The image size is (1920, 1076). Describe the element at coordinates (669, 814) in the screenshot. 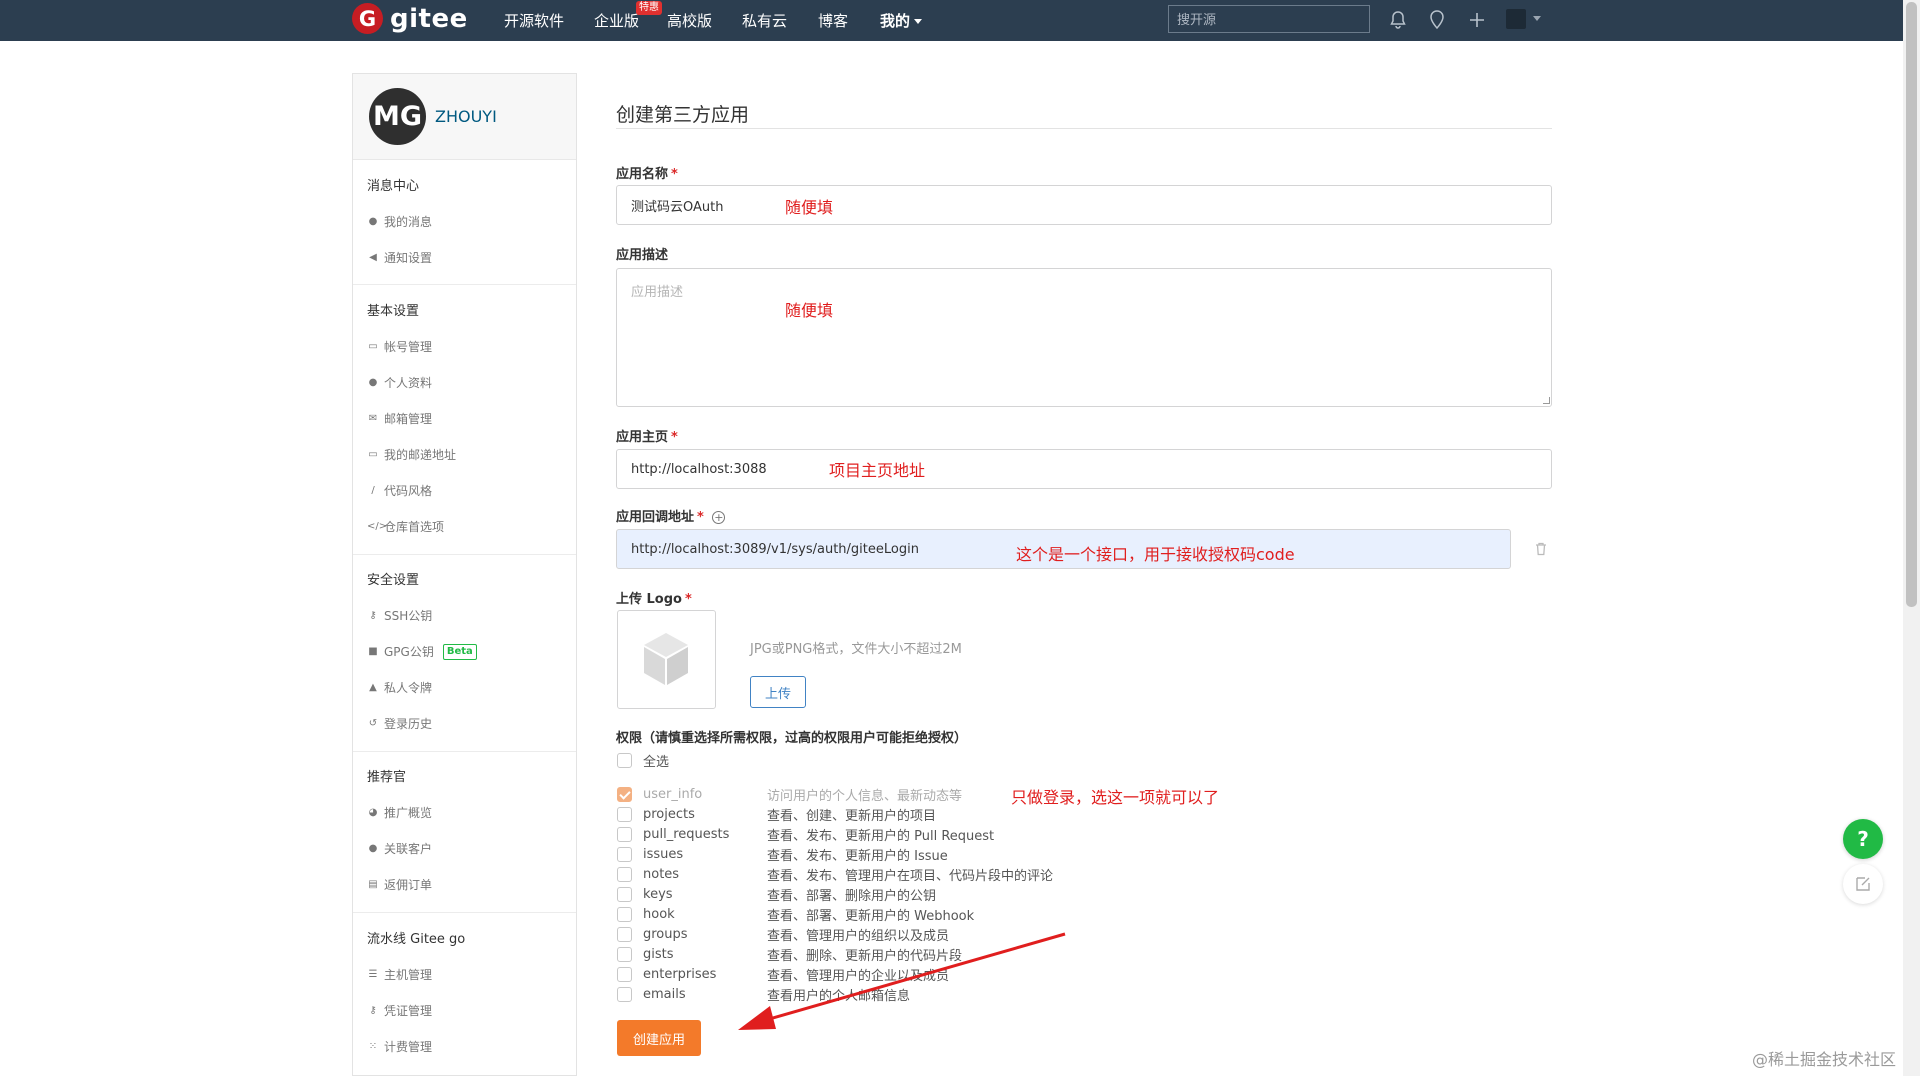

I see `scope-name: projects` at that location.